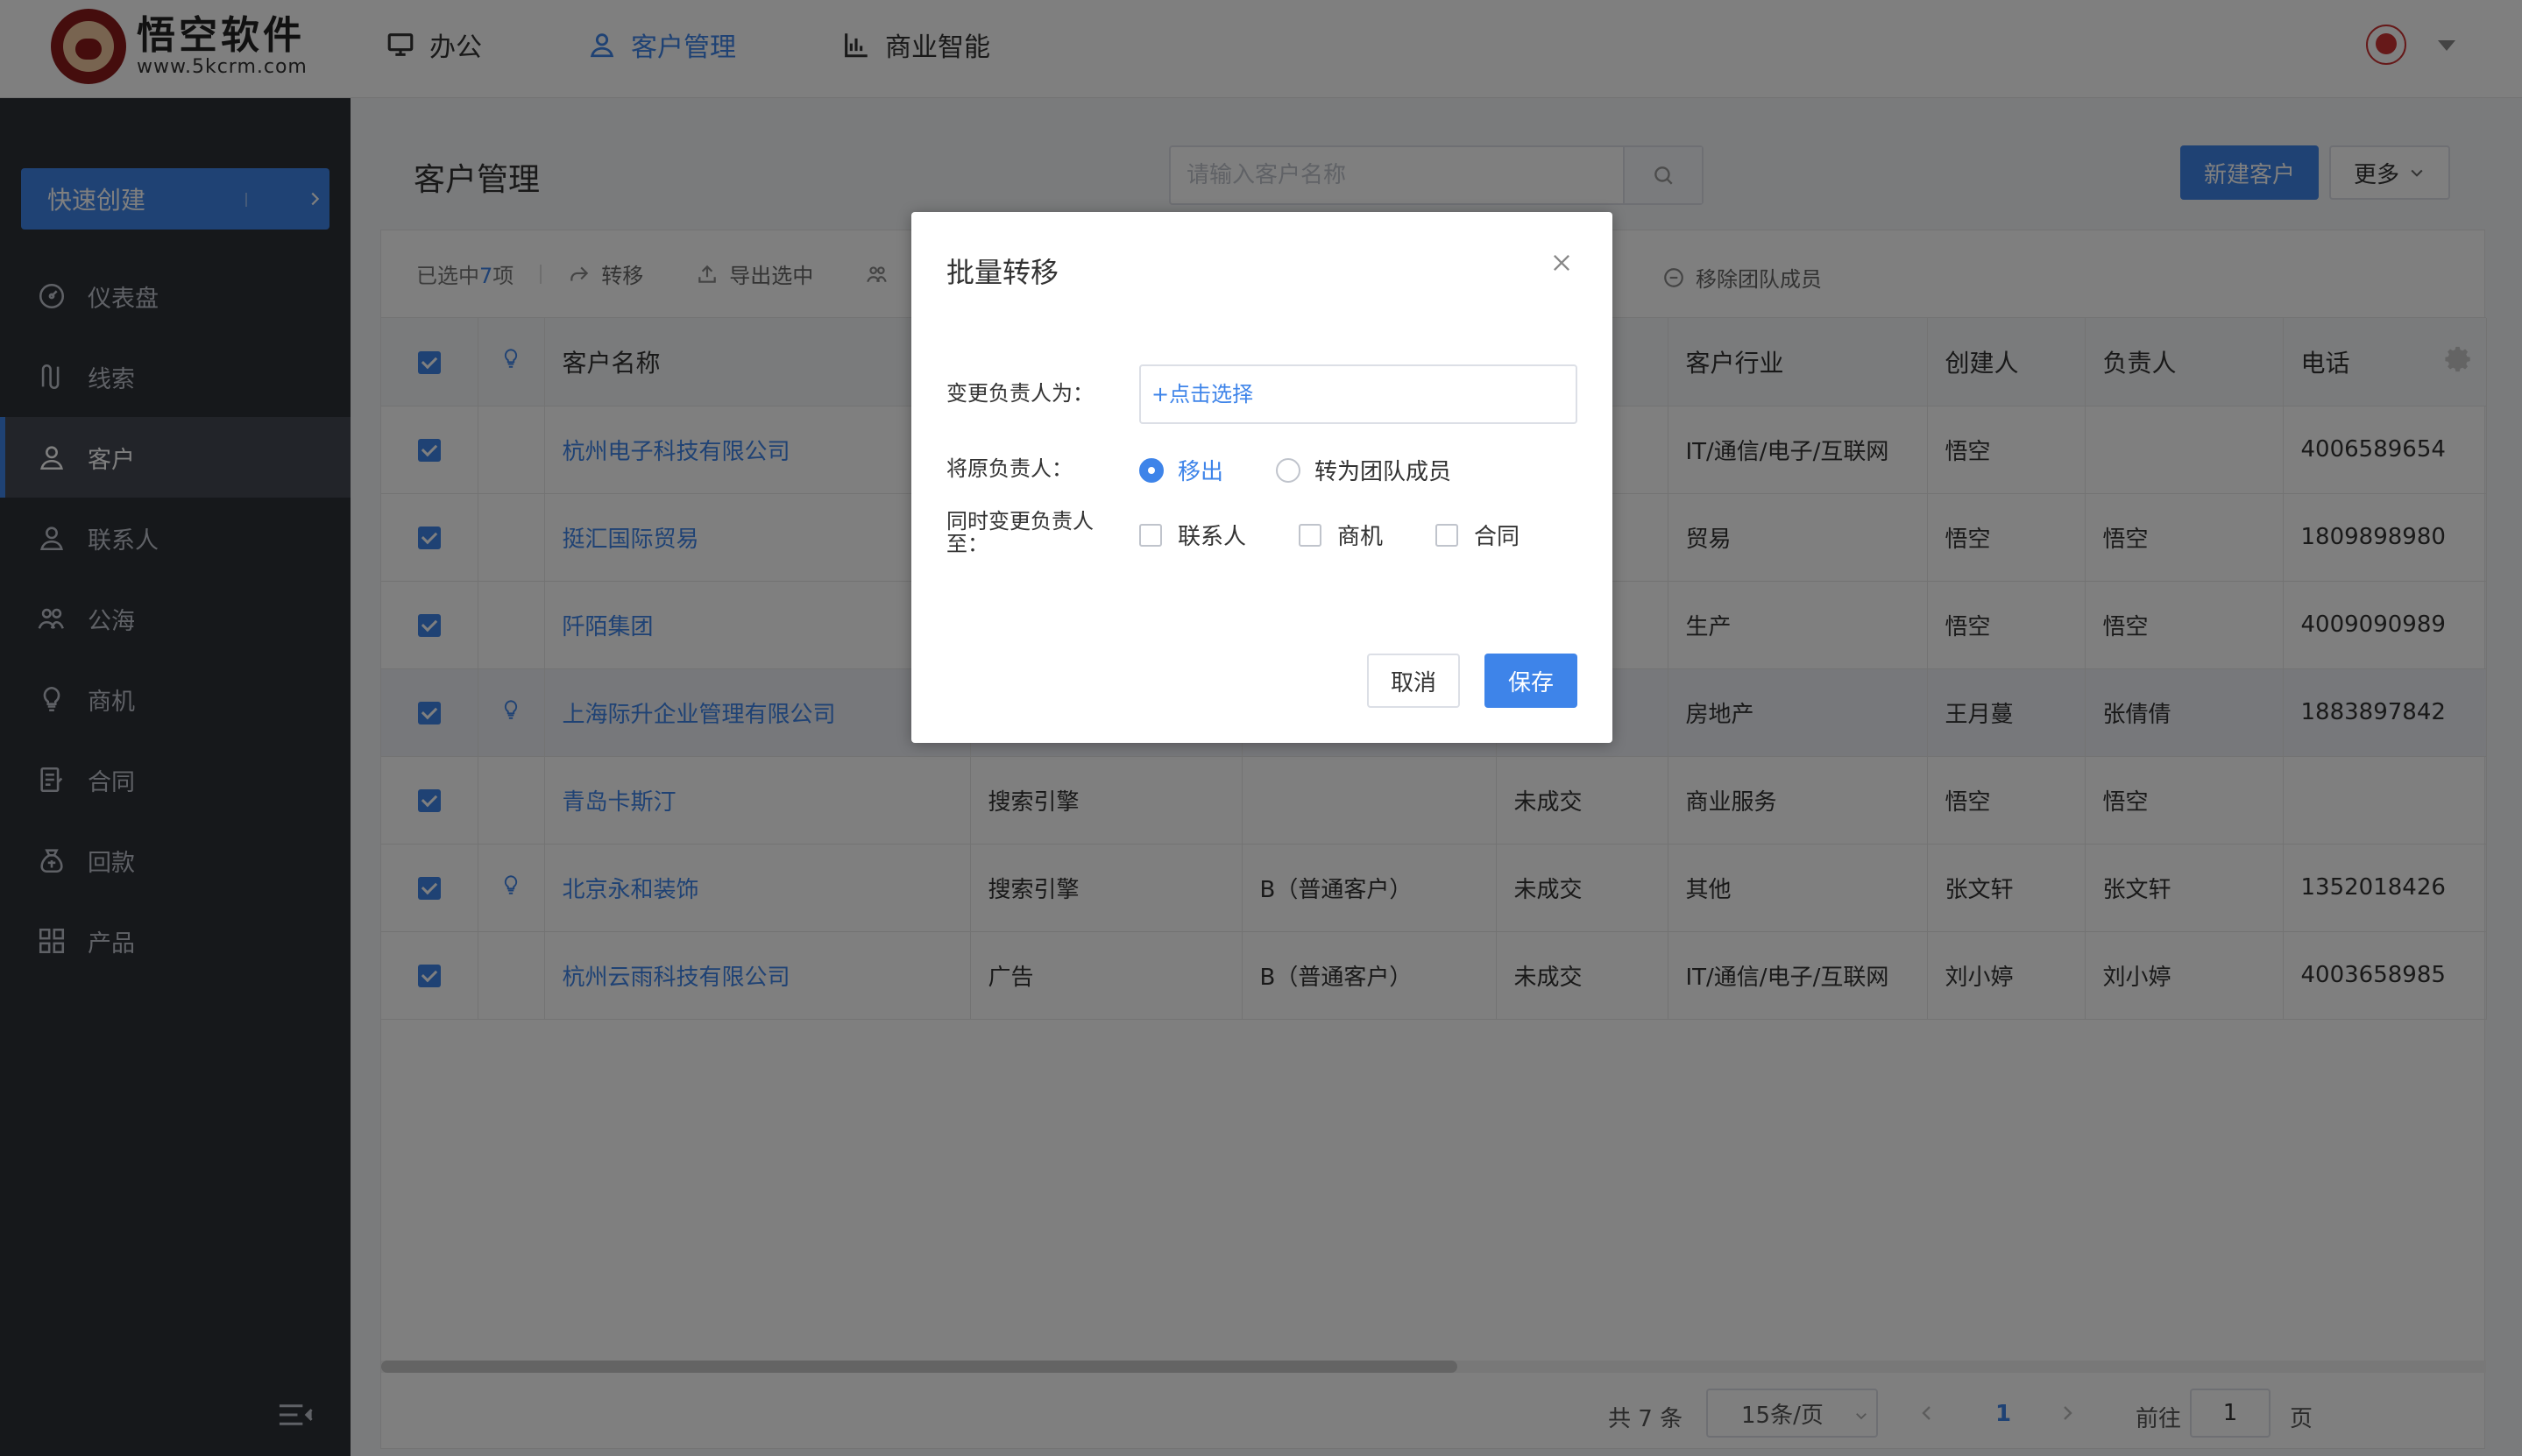  I want to click on cancel-button: 取消, so click(1413, 681).